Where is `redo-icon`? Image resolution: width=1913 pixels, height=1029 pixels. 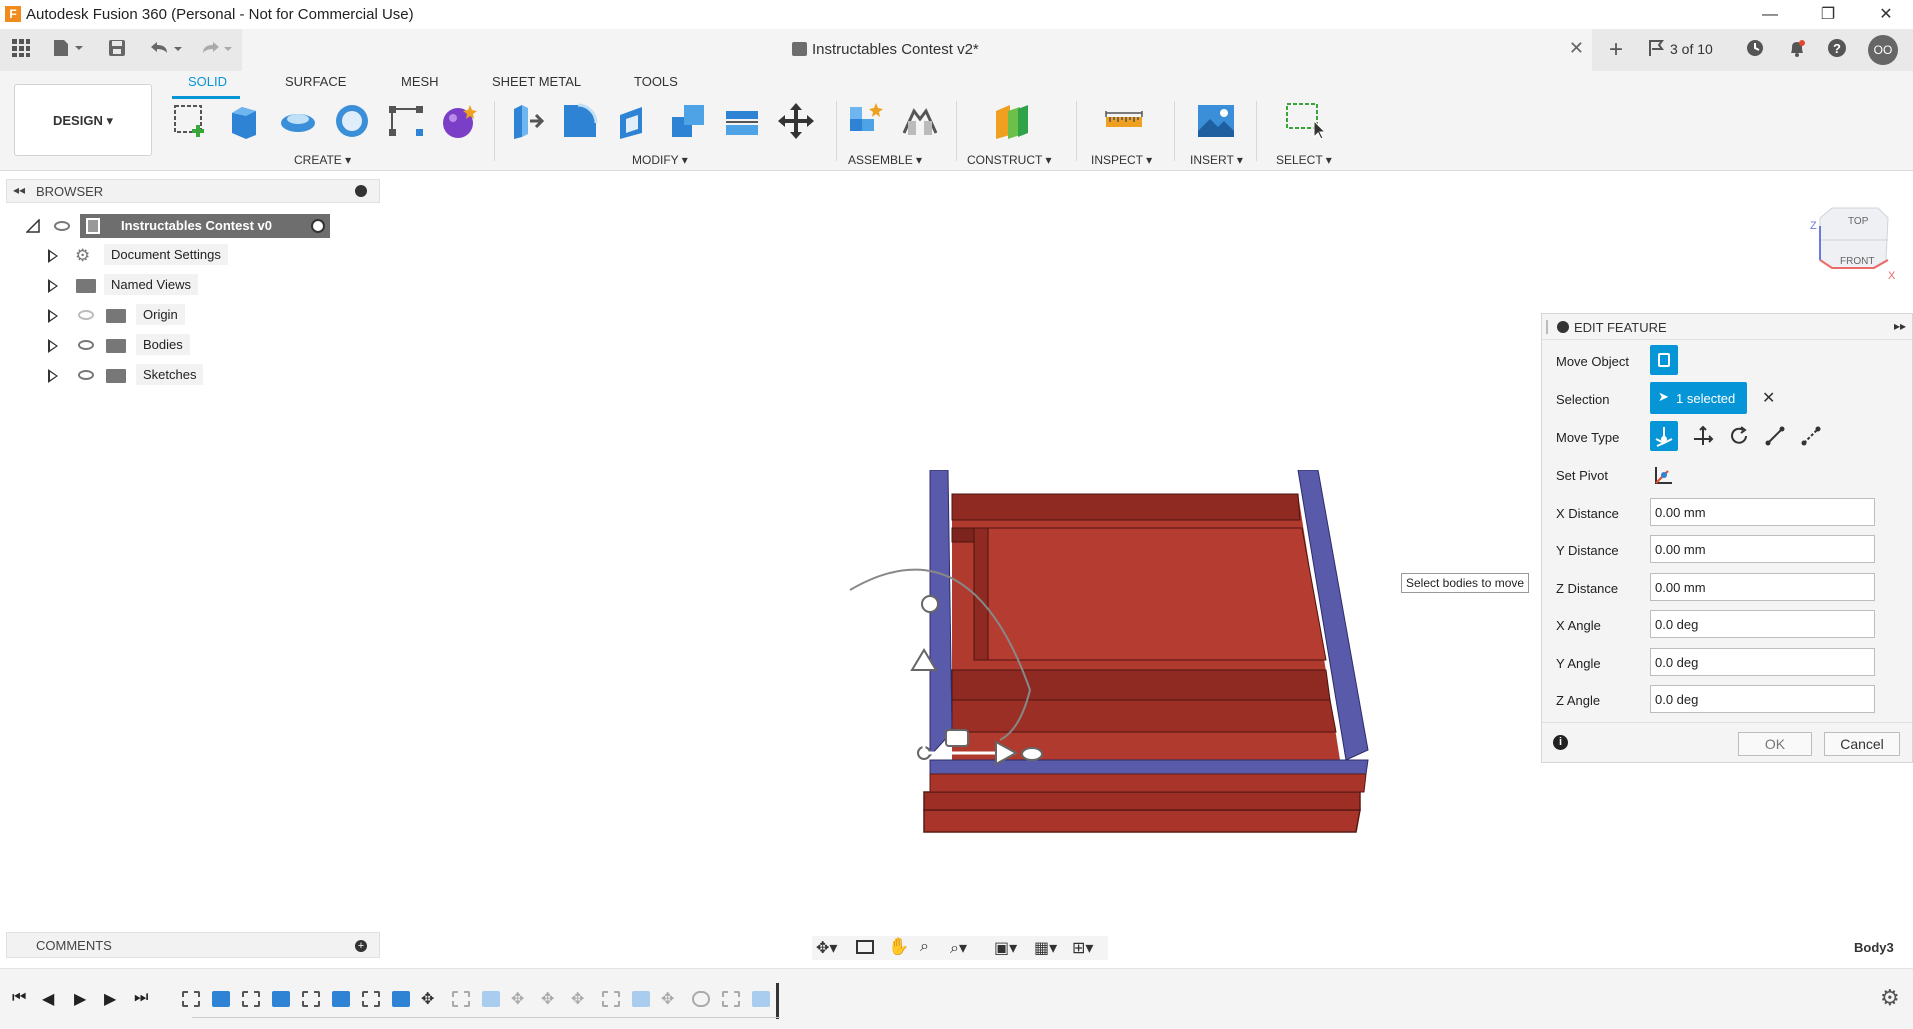 redo-icon is located at coordinates (216, 50).